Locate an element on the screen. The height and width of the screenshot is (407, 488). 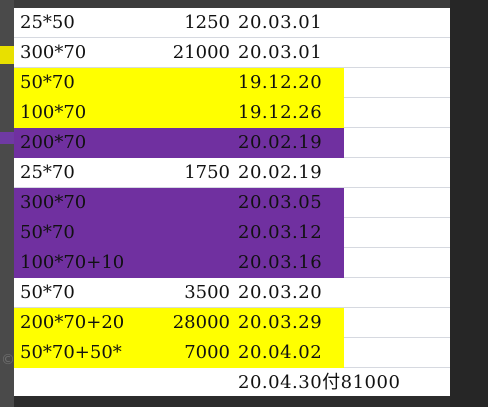
table-row: 100*70 19.12.26 is located at coordinates (232, 113).